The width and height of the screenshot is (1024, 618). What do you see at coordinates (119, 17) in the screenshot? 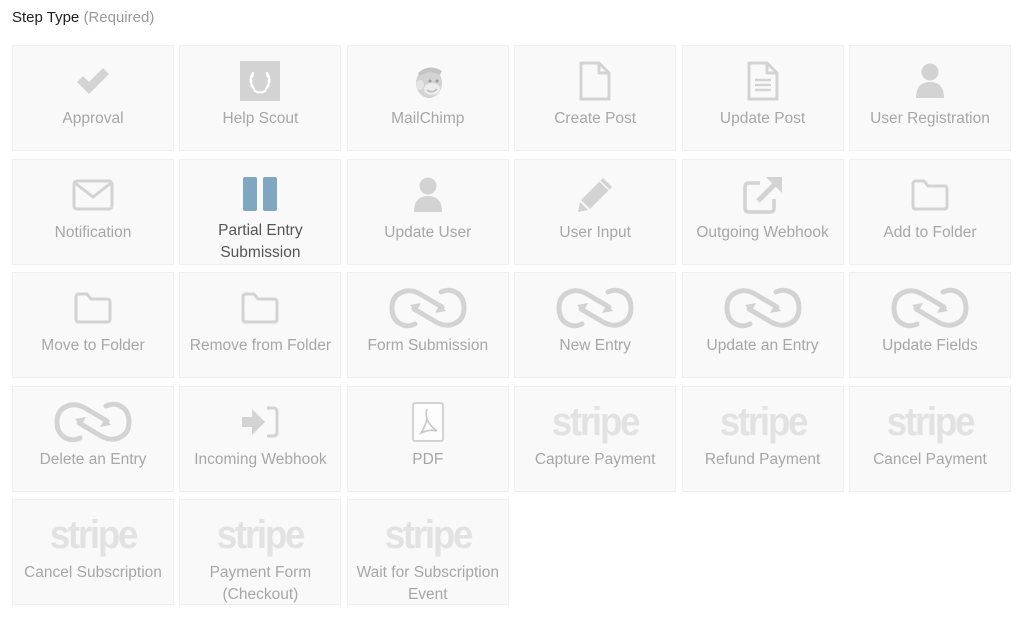
I see `required-indicator: (Required)` at bounding box center [119, 17].